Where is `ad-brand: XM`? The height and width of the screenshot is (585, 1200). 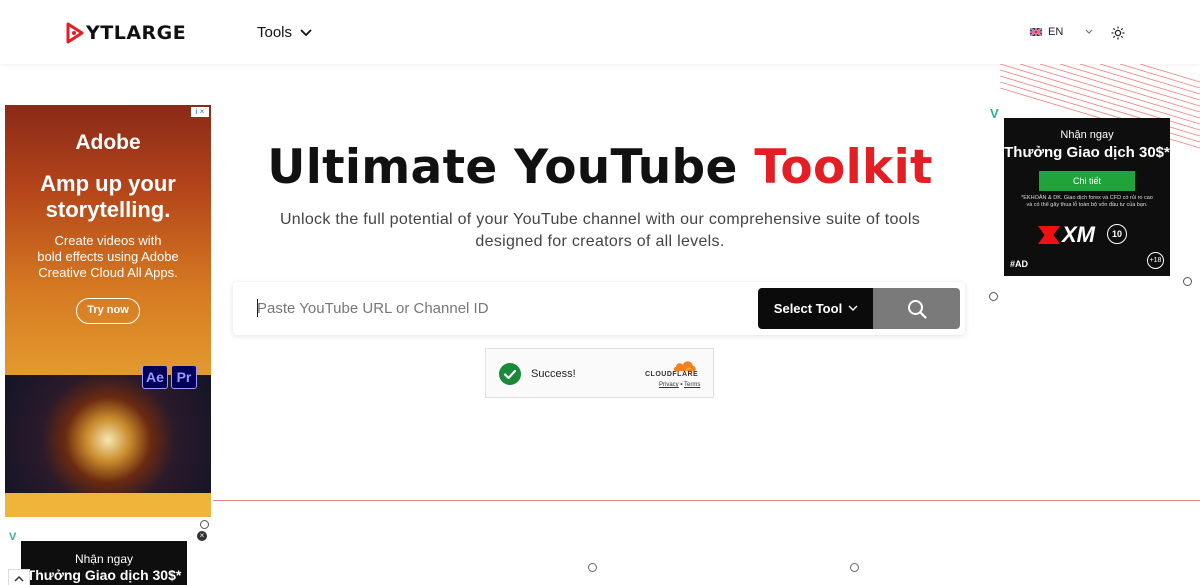 ad-brand: XM is located at coordinates (1078, 234).